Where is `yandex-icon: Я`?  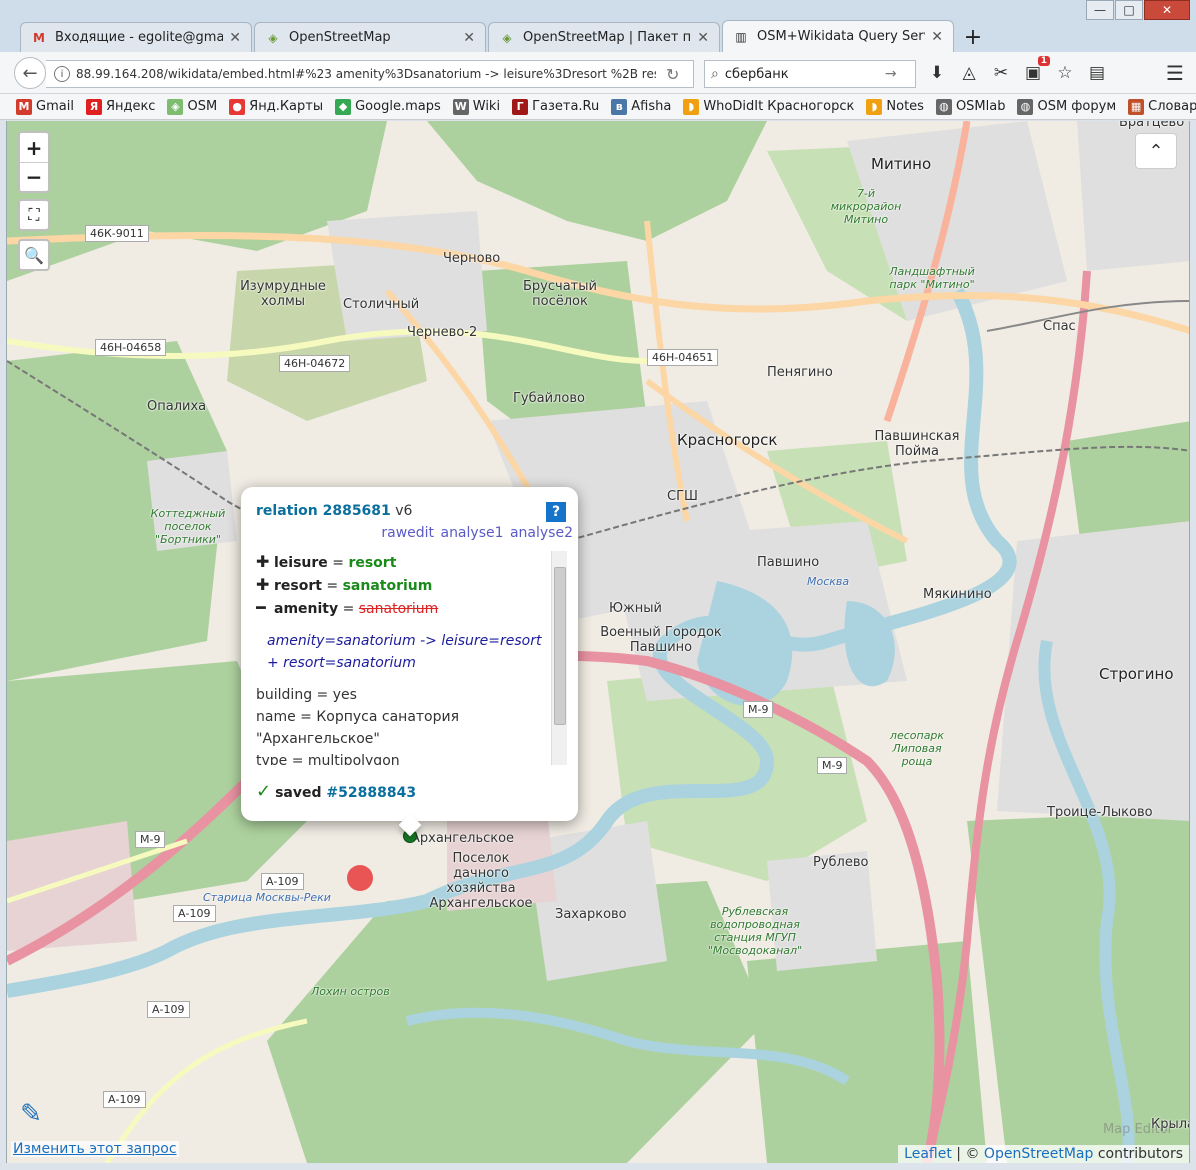
yandex-icon: Я is located at coordinates (93, 106).